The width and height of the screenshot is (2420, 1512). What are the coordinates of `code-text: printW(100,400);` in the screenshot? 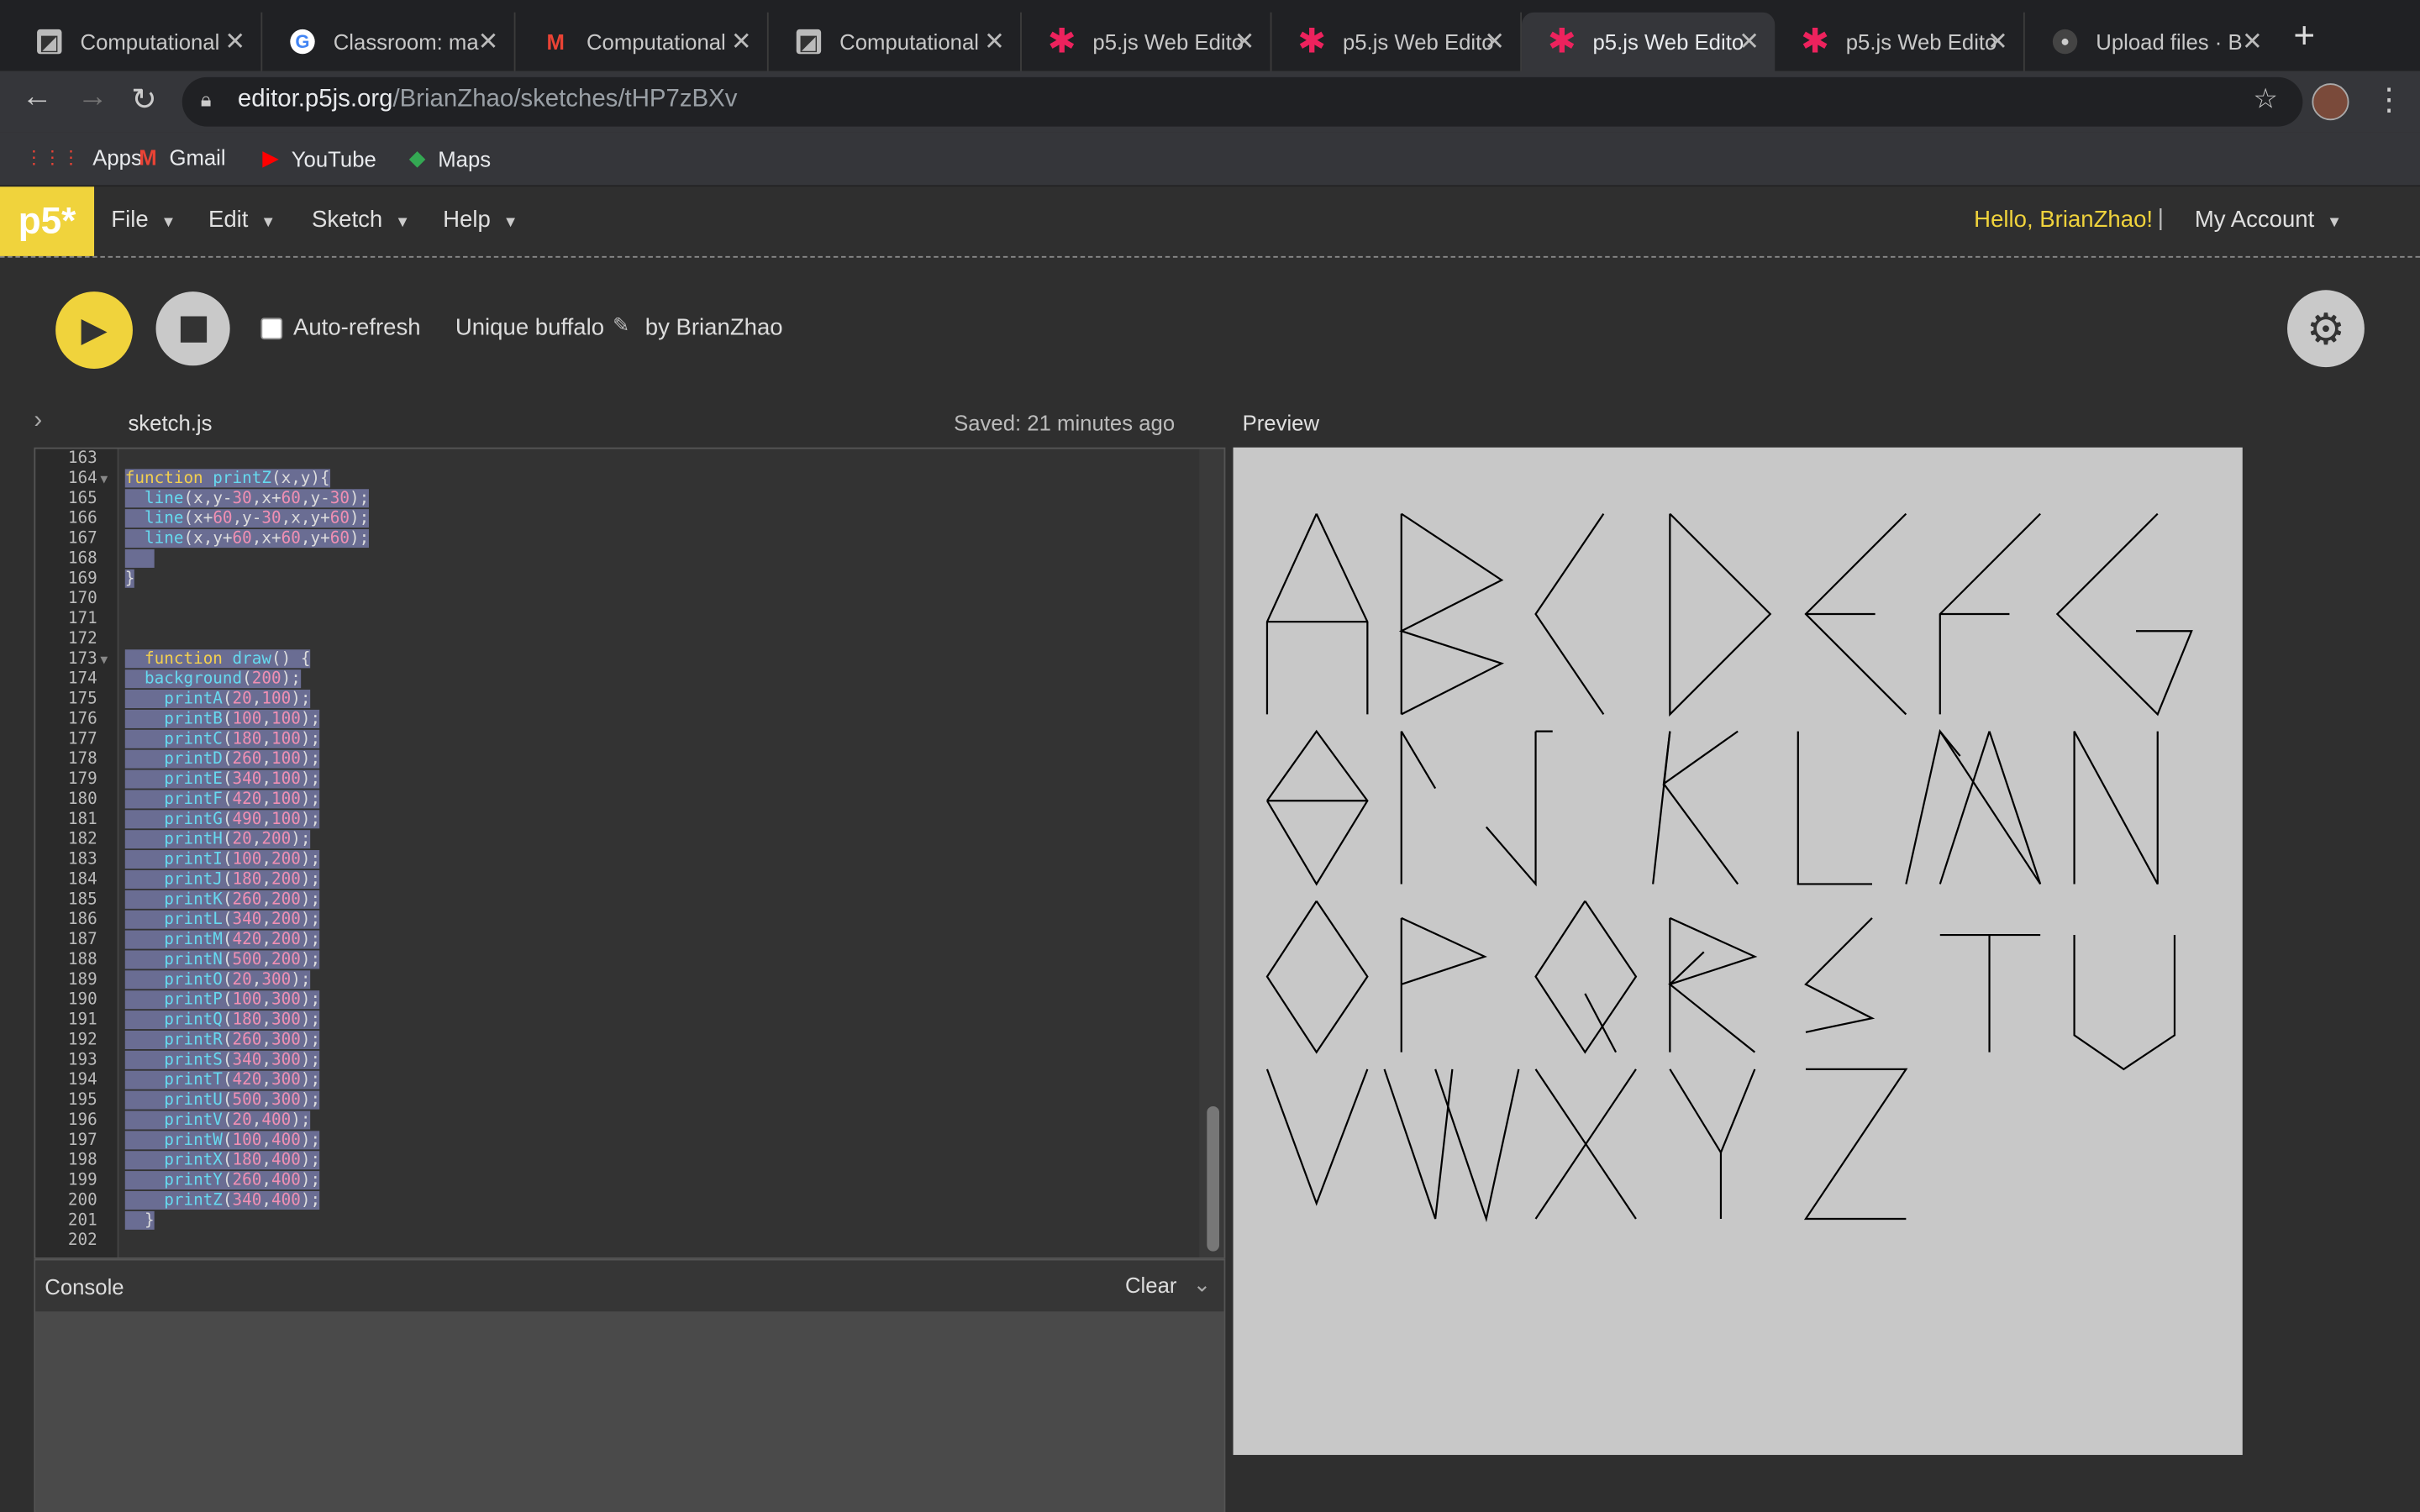 It's located at (223, 1141).